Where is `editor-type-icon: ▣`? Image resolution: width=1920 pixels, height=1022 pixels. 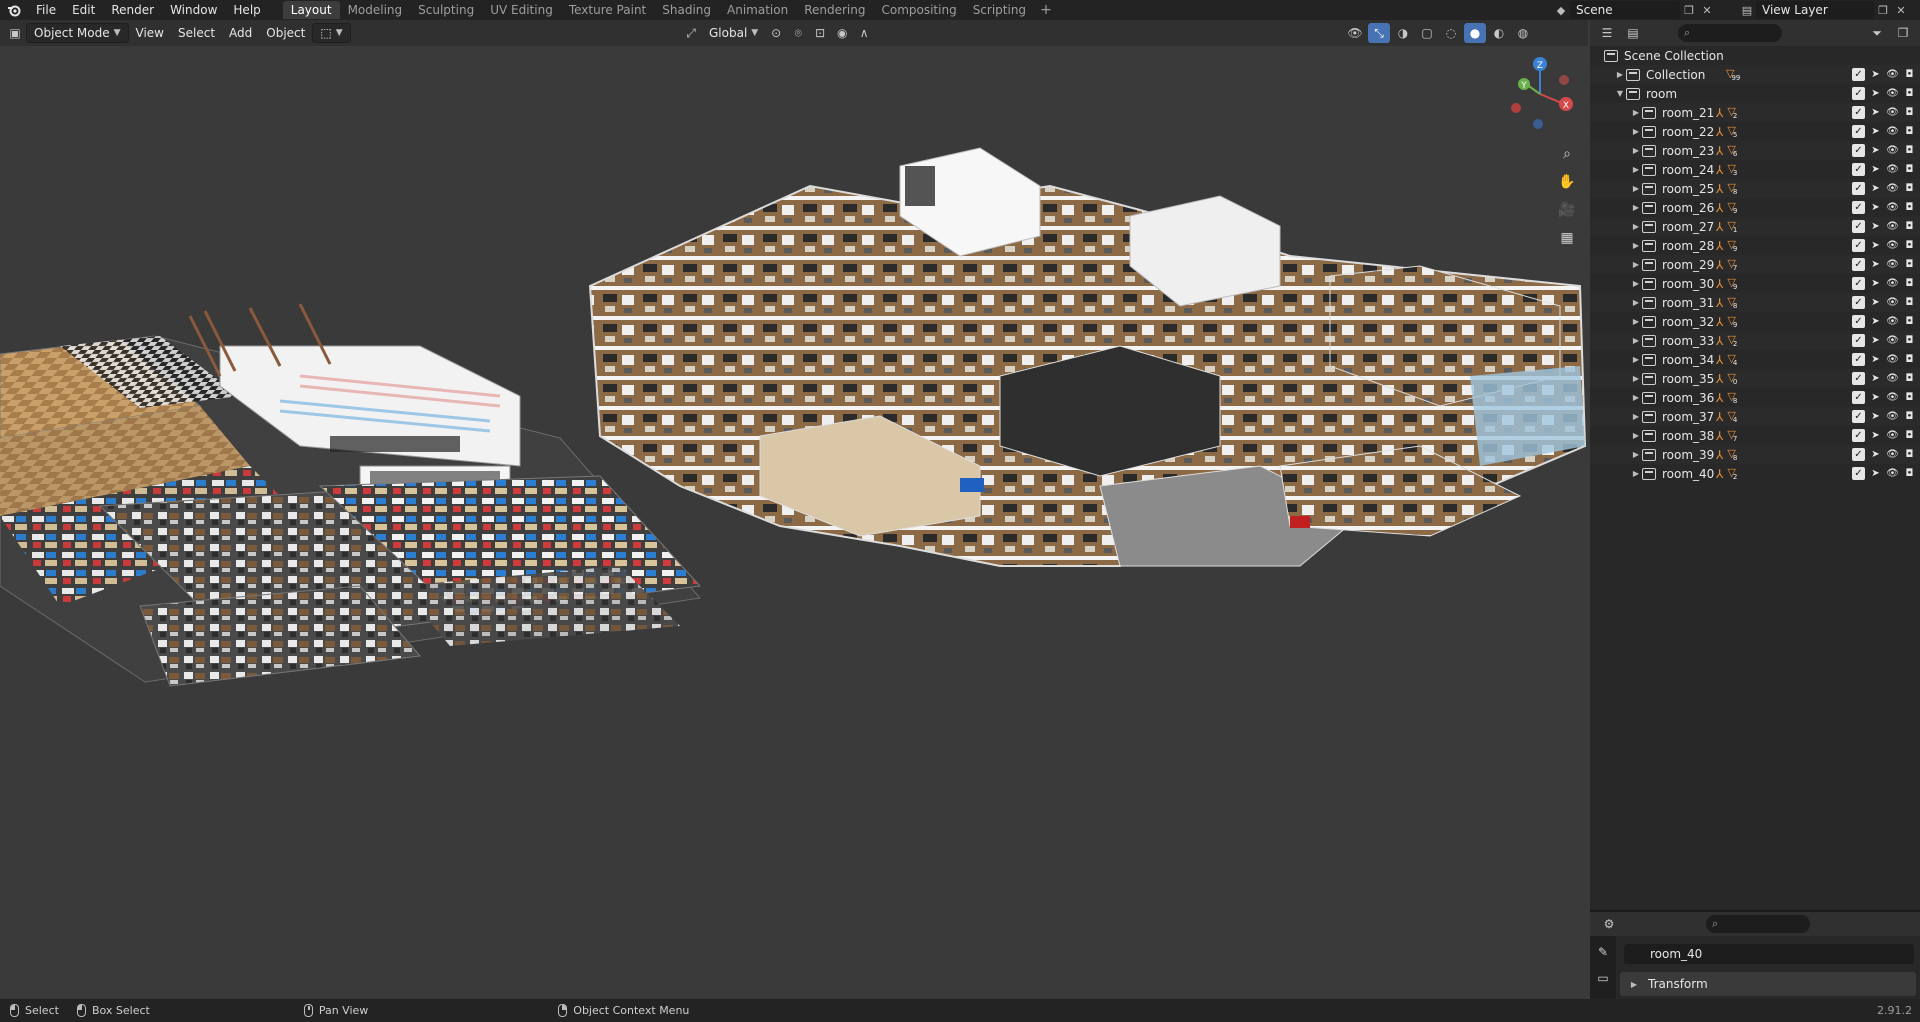 editor-type-icon: ▣ is located at coordinates (15, 33).